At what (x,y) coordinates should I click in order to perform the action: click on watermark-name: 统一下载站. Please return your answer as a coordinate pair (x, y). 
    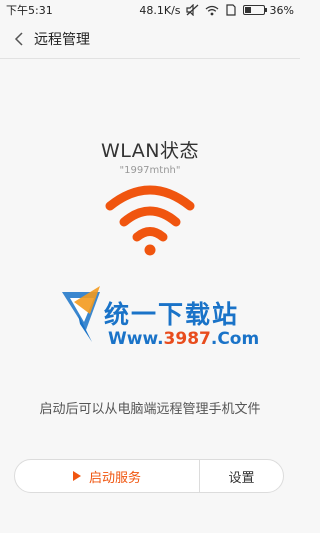
    Looking at the image, I should click on (172, 314).